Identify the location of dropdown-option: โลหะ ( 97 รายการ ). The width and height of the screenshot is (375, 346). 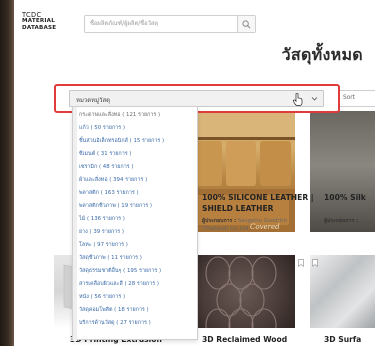
(103, 245).